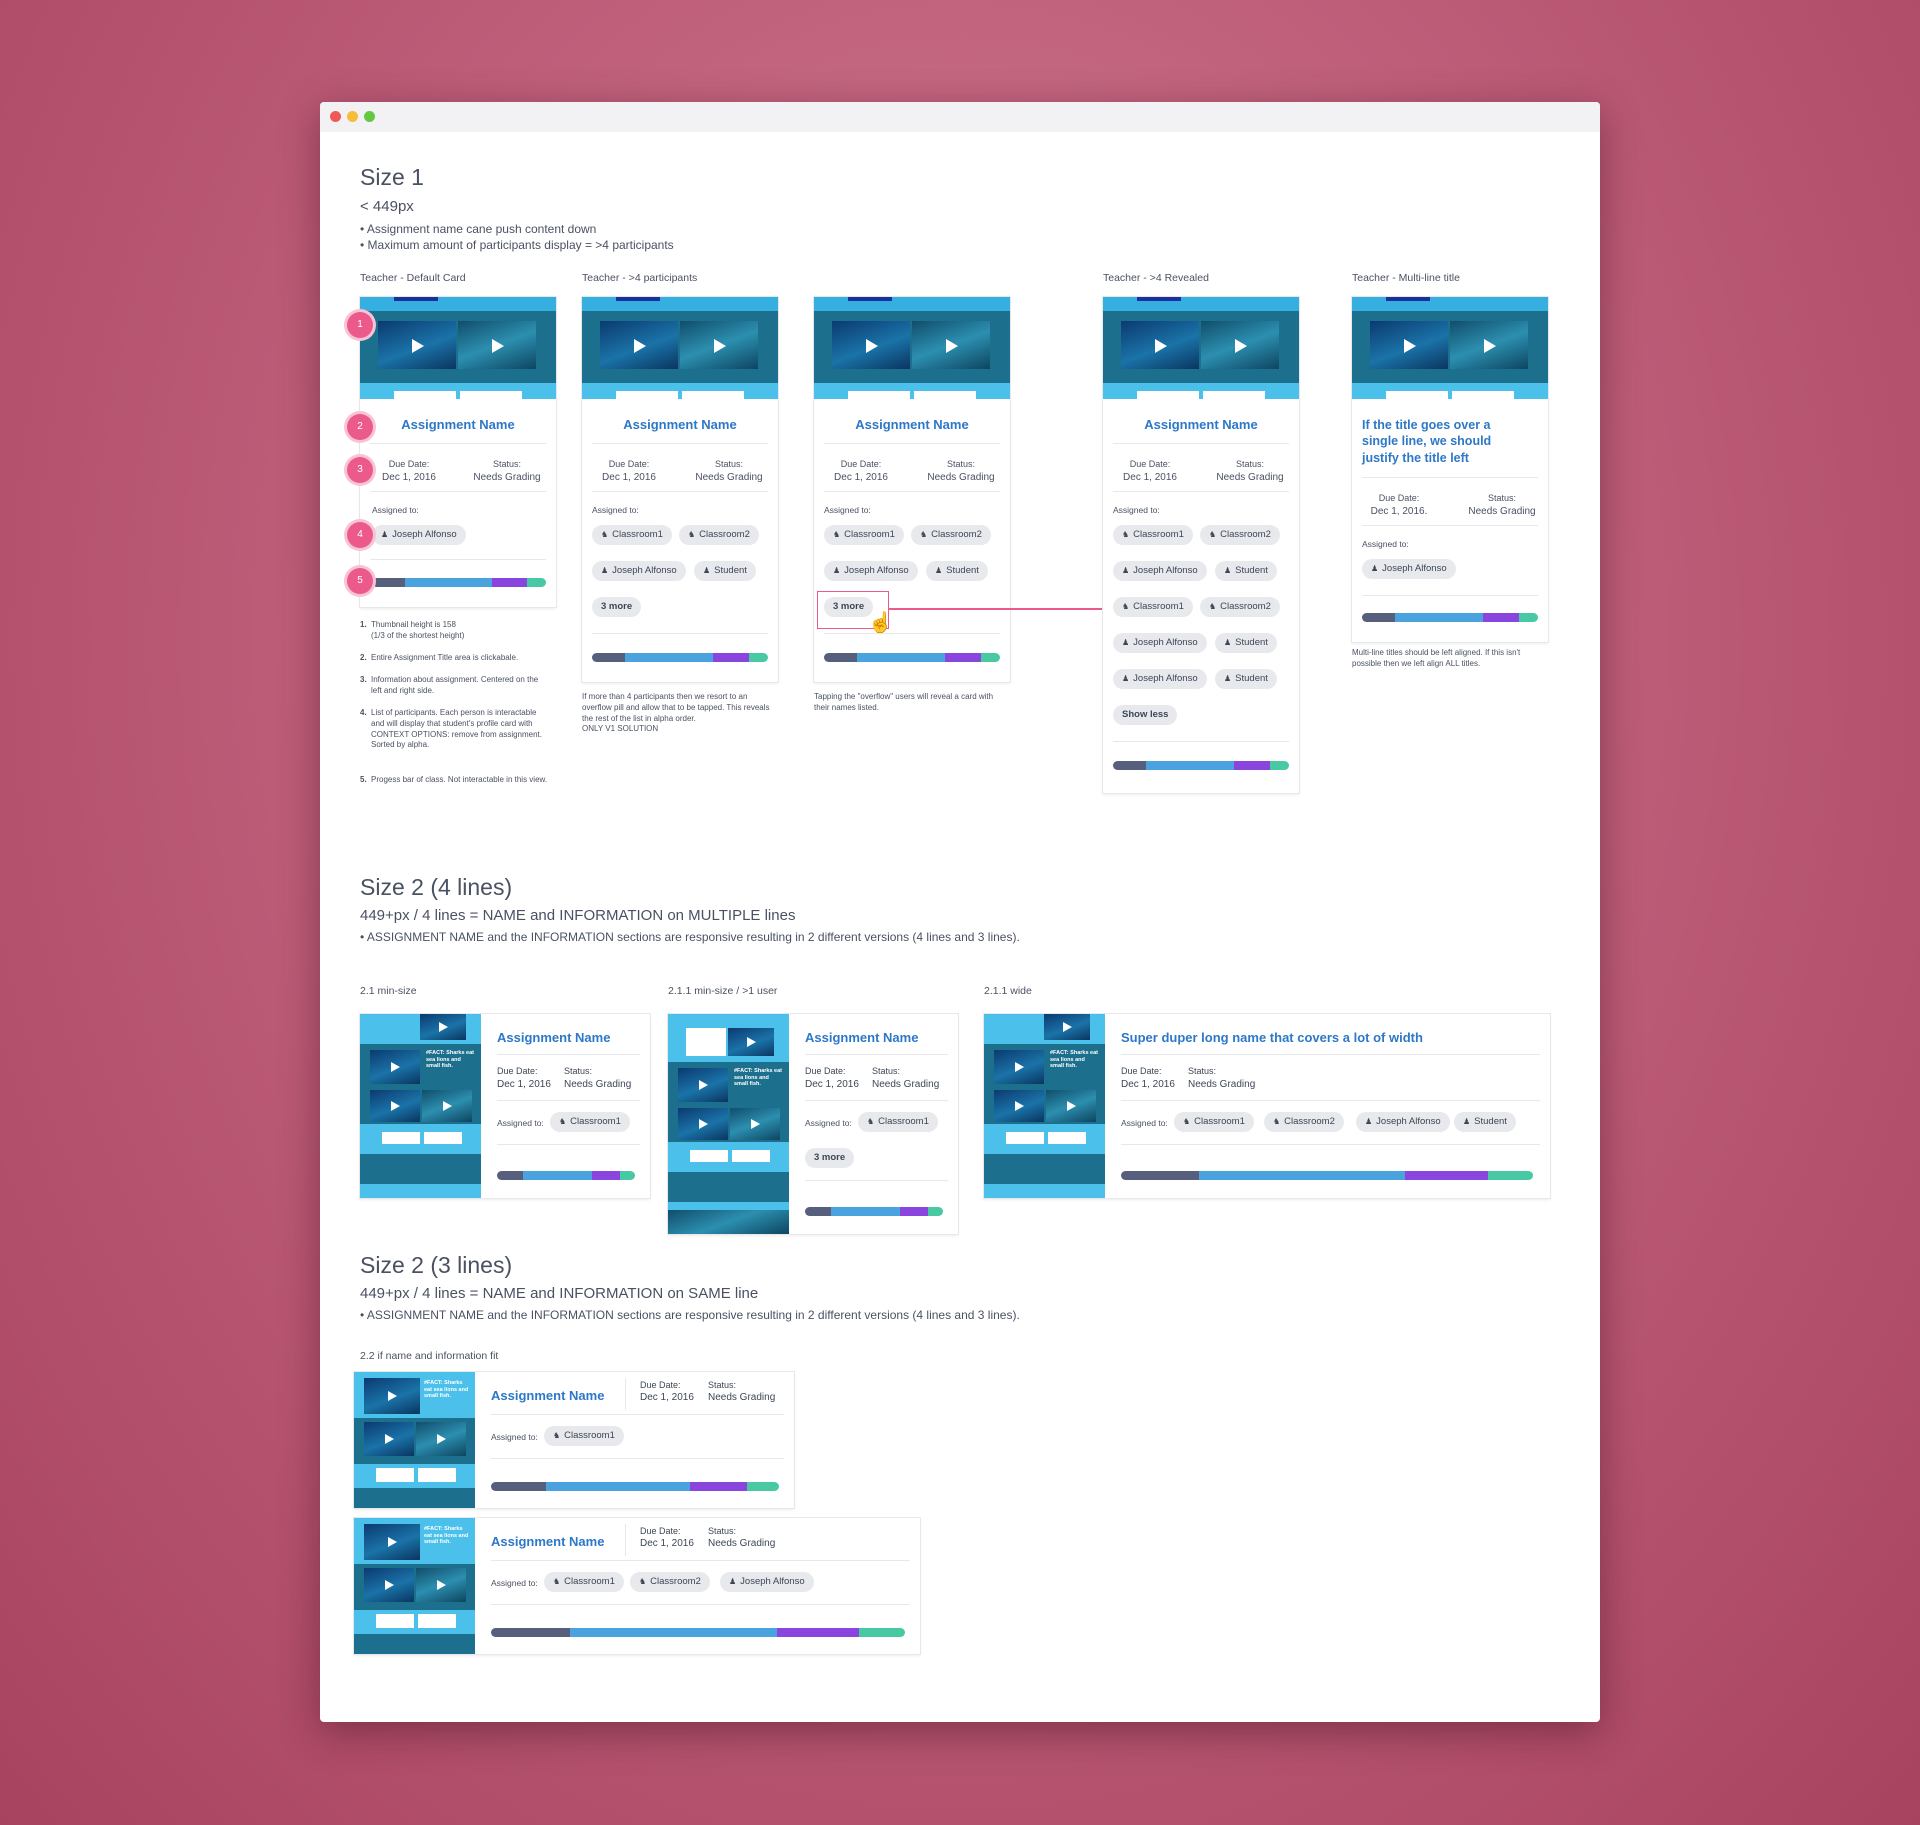  What do you see at coordinates (335, 116) in the screenshot?
I see `close-dot-icon` at bounding box center [335, 116].